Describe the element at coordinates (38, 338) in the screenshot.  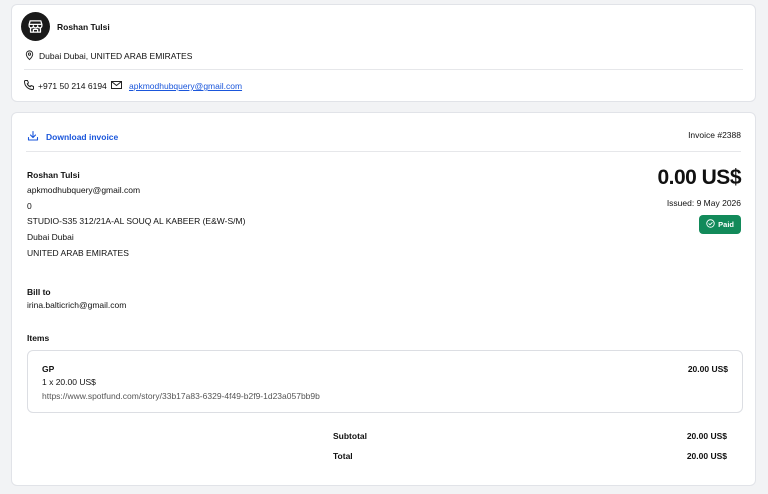
I see `items-label: Items` at that location.